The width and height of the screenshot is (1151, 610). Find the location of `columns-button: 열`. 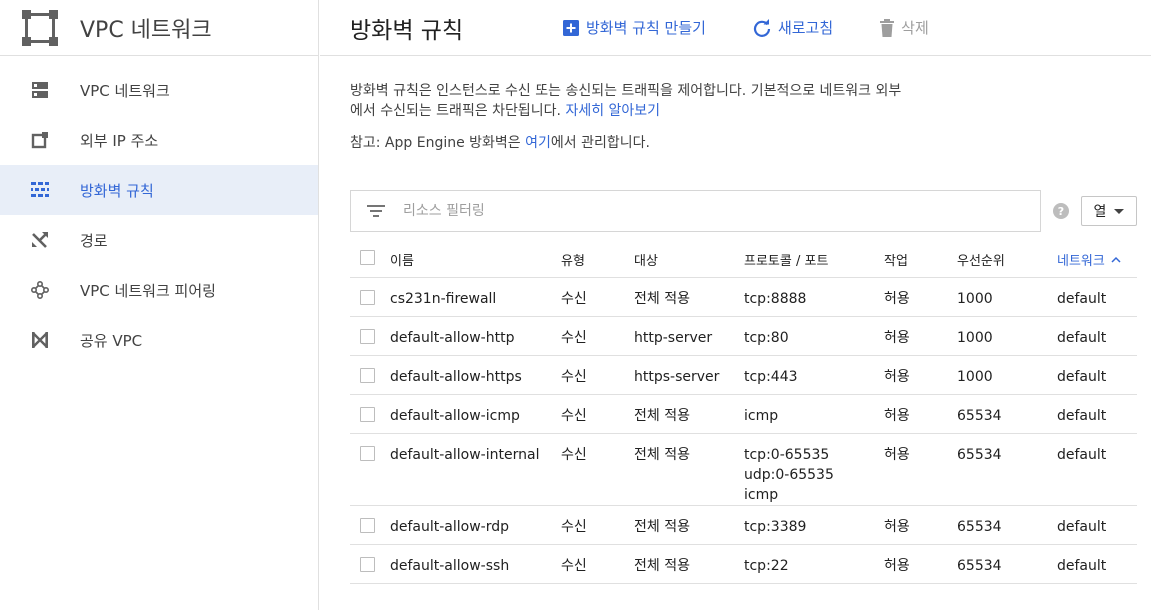

columns-button: 열 is located at coordinates (1109, 211).